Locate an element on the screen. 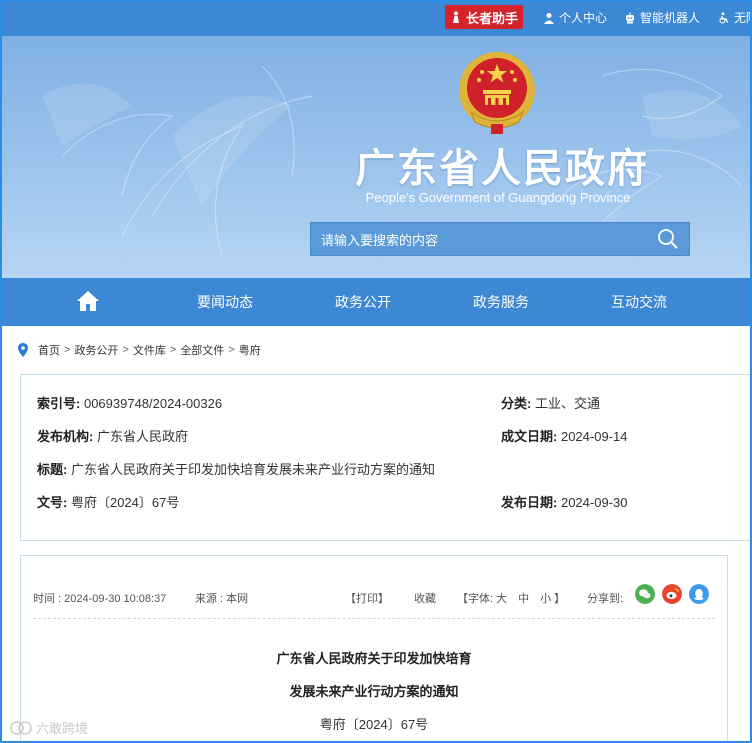 This screenshot has width=752, height=743. watermark-text: 六敢跨境 is located at coordinates (62, 728).